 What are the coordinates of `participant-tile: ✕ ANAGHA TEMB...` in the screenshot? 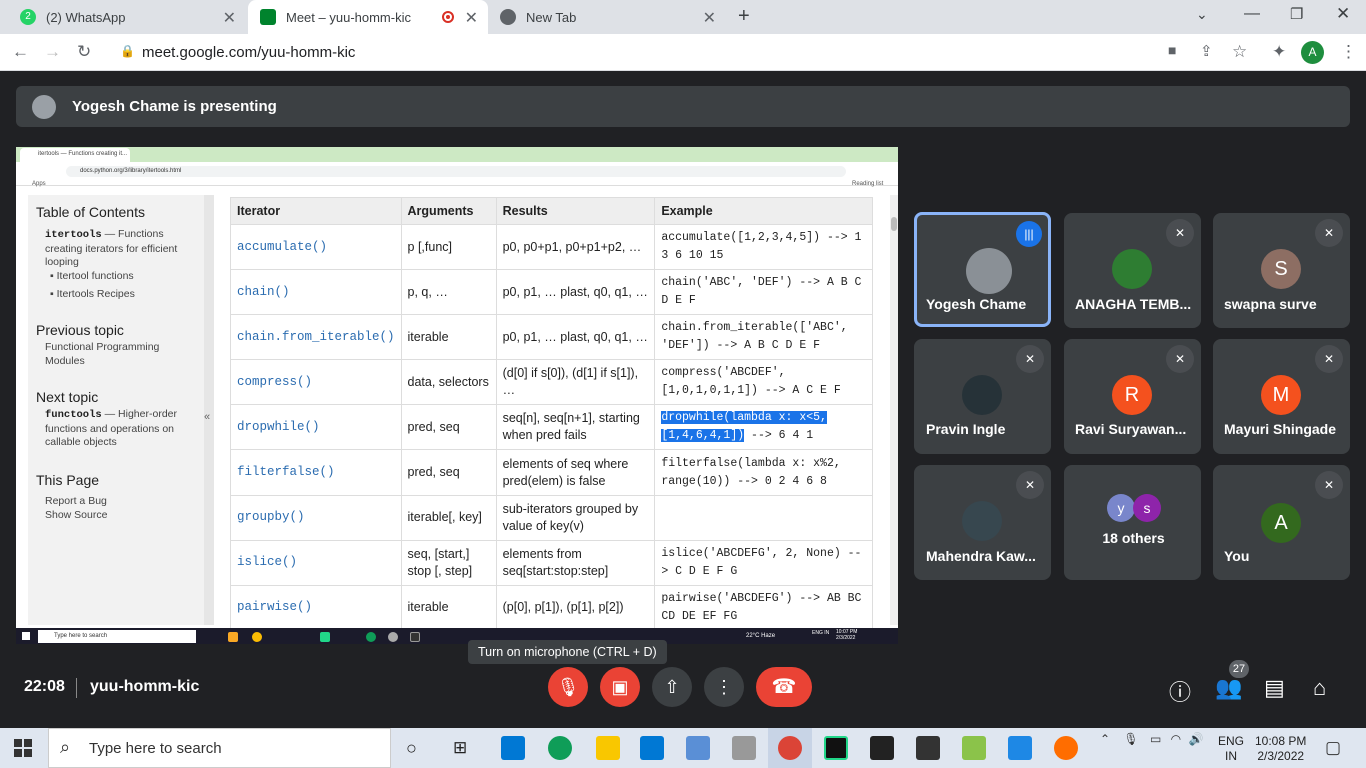 It's located at (1132, 270).